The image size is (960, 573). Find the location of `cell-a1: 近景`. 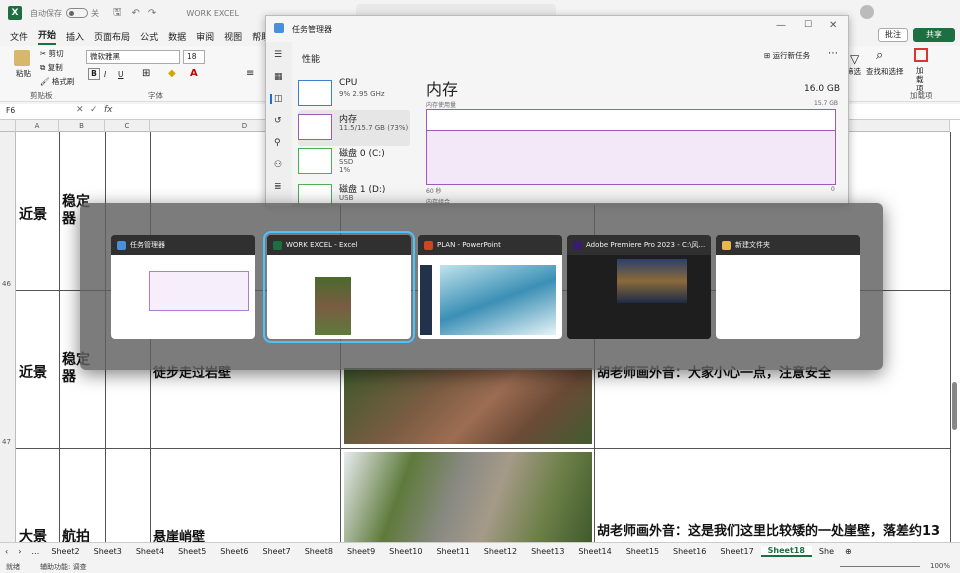

cell-a1: 近景 is located at coordinates (33, 214).